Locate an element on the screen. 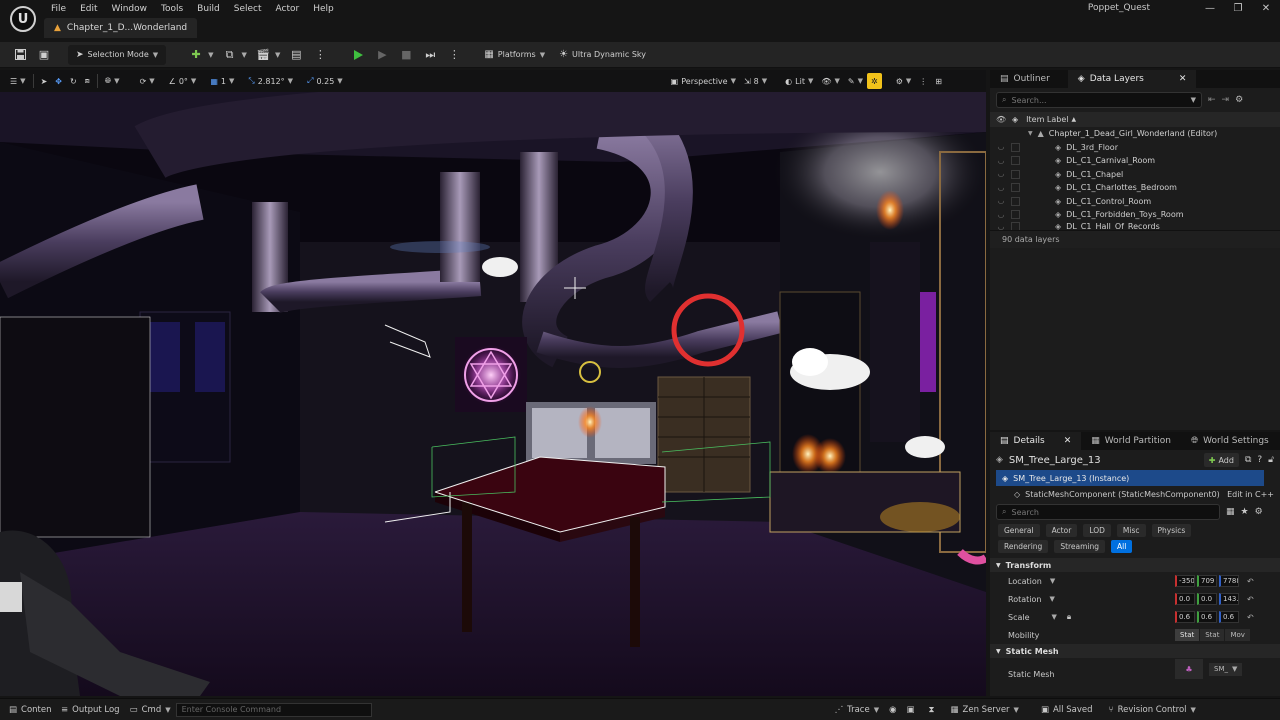 The height and width of the screenshot is (720, 1280). scale-y-field: 0.6 is located at coordinates (1207, 617).